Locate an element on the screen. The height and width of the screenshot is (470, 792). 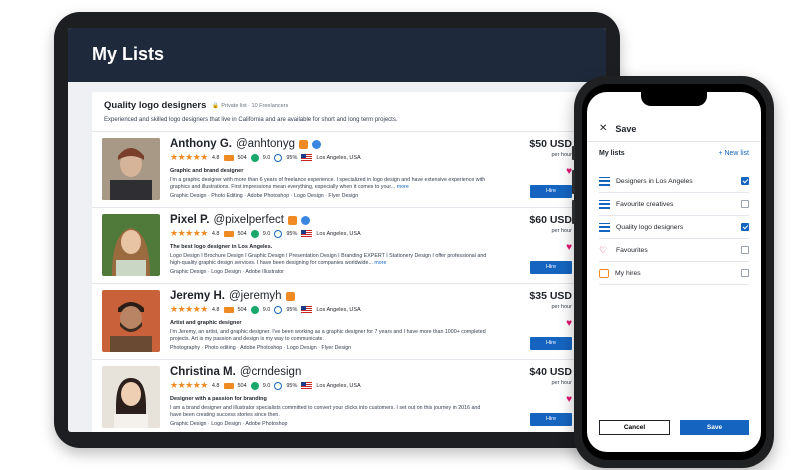
list-option: My hires is located at coordinates (674, 273).